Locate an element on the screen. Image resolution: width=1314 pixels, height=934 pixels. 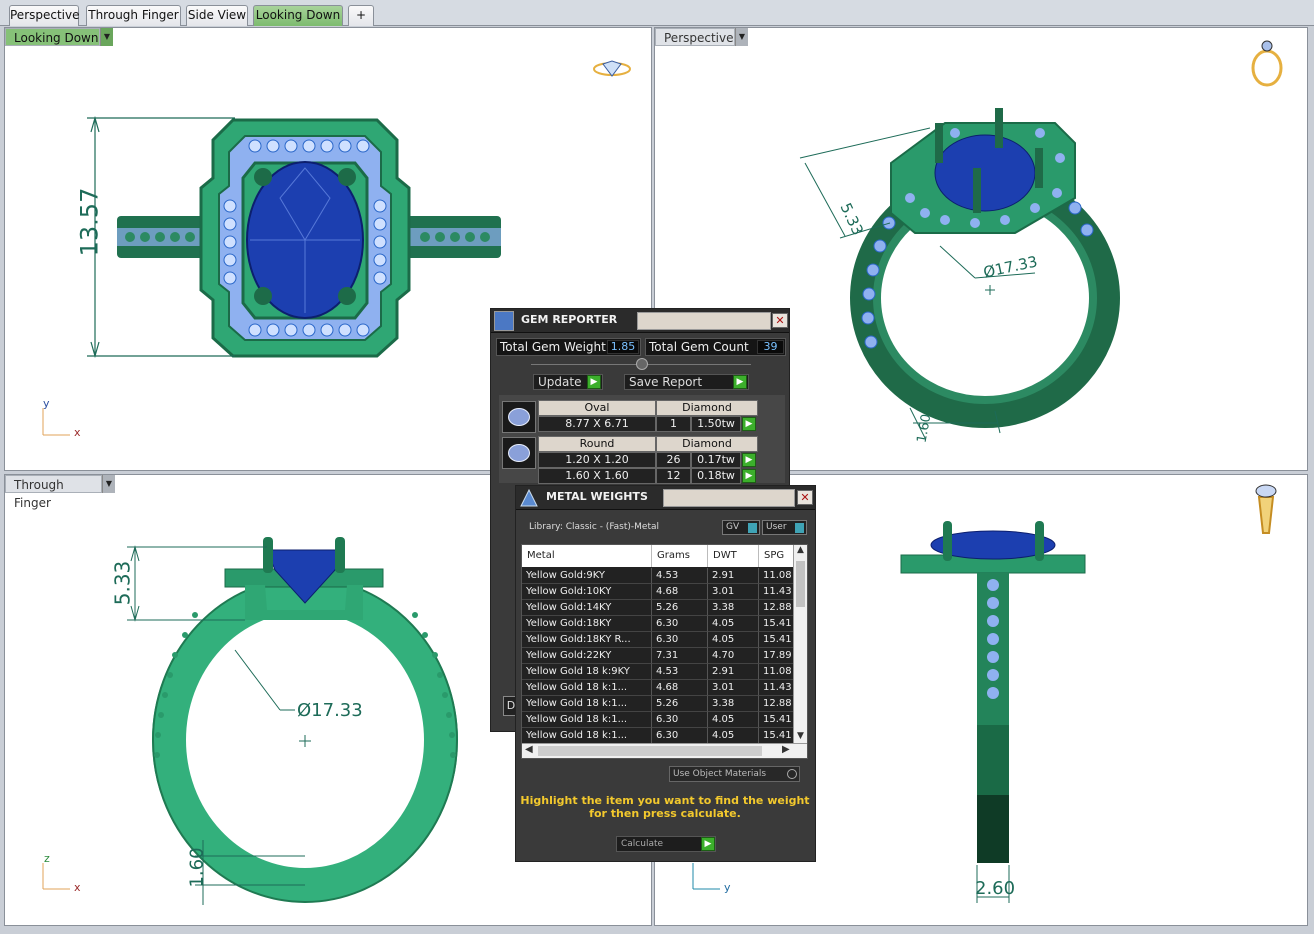
tab-through-finger: Through Finger is located at coordinates (133, 15).